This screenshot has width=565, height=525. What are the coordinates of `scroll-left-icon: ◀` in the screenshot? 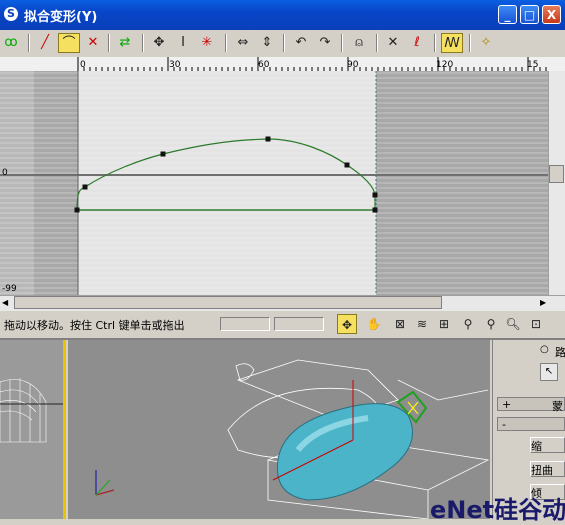 It's located at (5, 302).